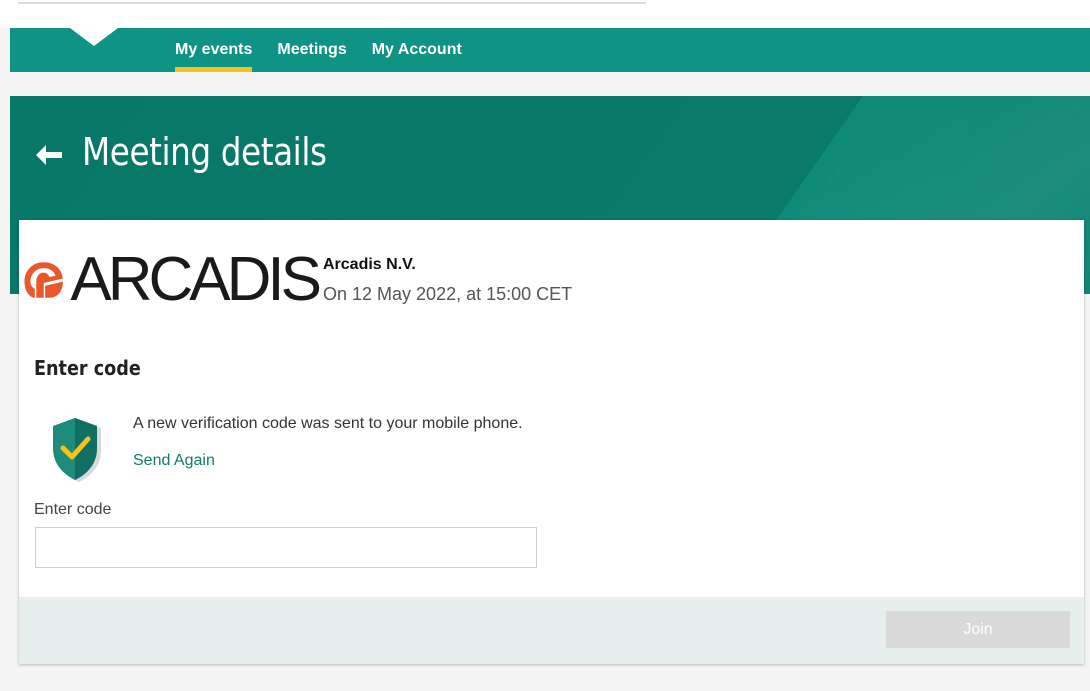  I want to click on code-label: Enter code, so click(73, 509).